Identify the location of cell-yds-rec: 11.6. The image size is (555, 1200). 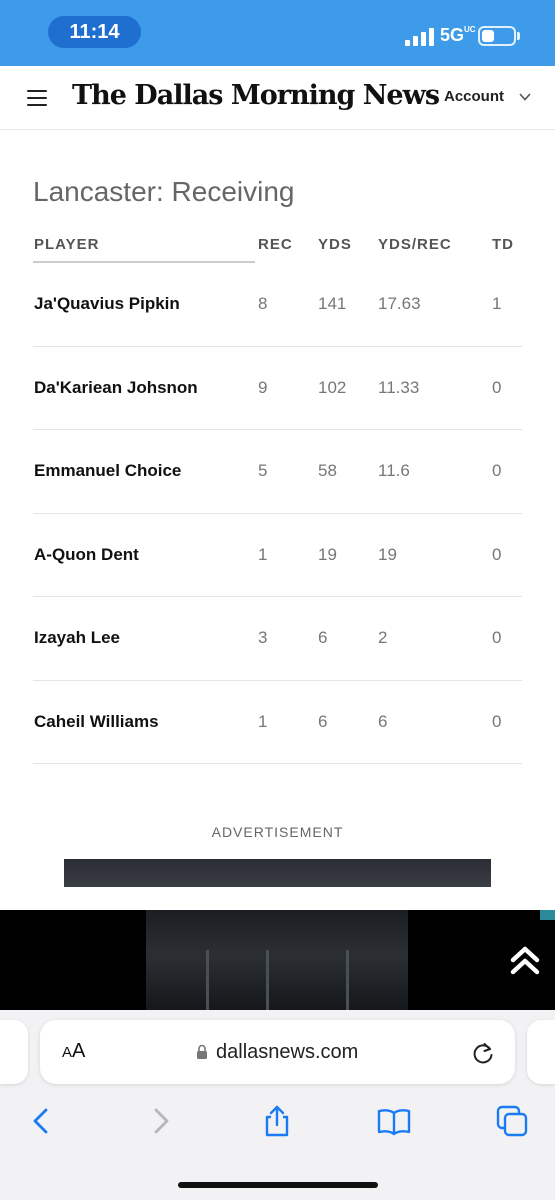
(394, 470).